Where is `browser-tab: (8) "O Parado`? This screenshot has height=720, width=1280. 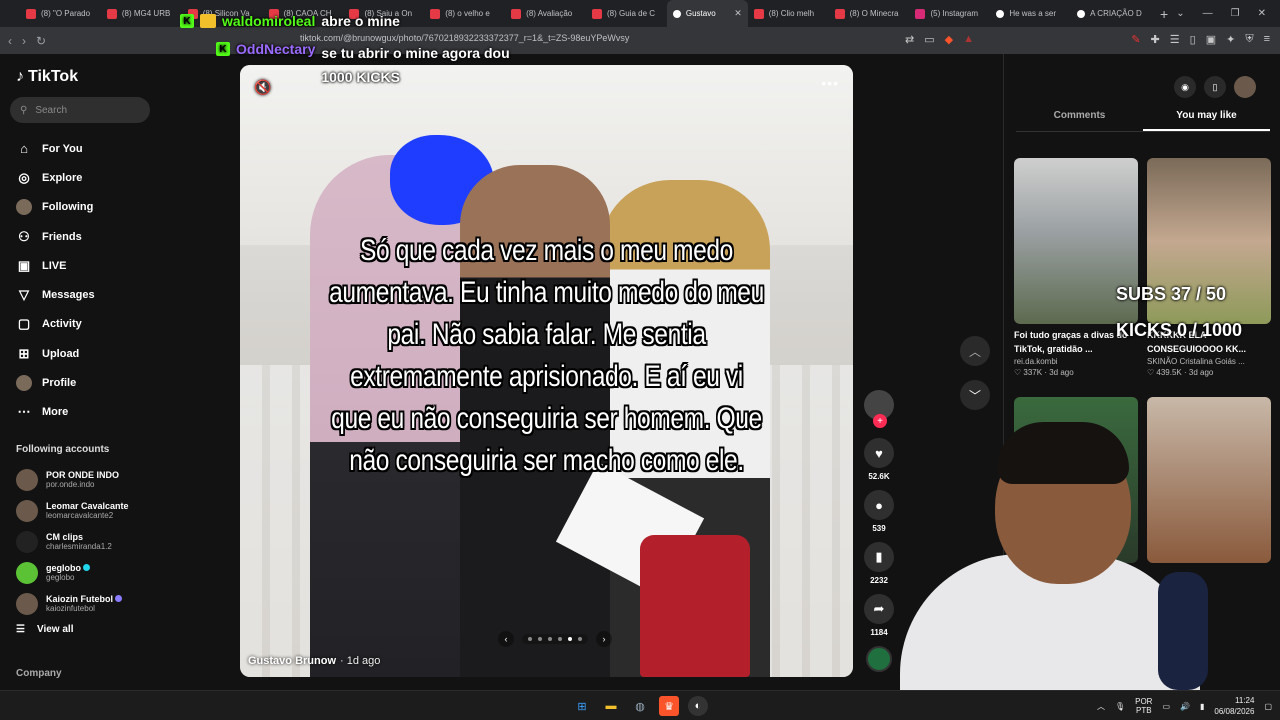
browser-tab: (8) "O Parado is located at coordinates (60, 13).